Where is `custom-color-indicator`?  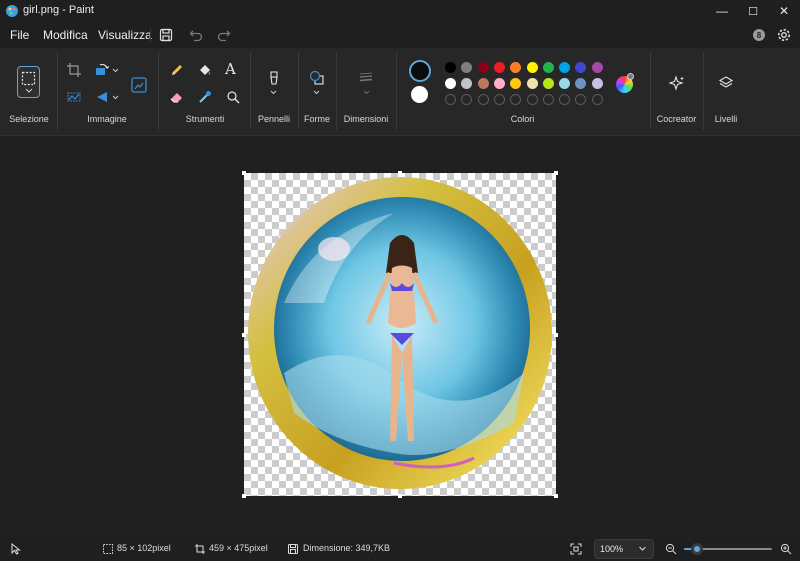 custom-color-indicator is located at coordinates (630, 76).